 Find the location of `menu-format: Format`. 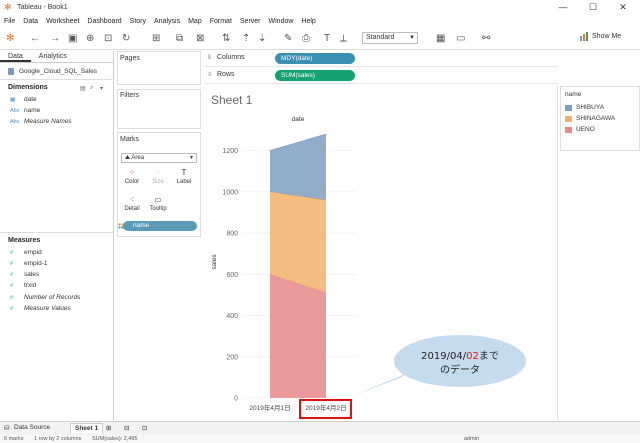

menu-format: Format is located at coordinates (221, 21).